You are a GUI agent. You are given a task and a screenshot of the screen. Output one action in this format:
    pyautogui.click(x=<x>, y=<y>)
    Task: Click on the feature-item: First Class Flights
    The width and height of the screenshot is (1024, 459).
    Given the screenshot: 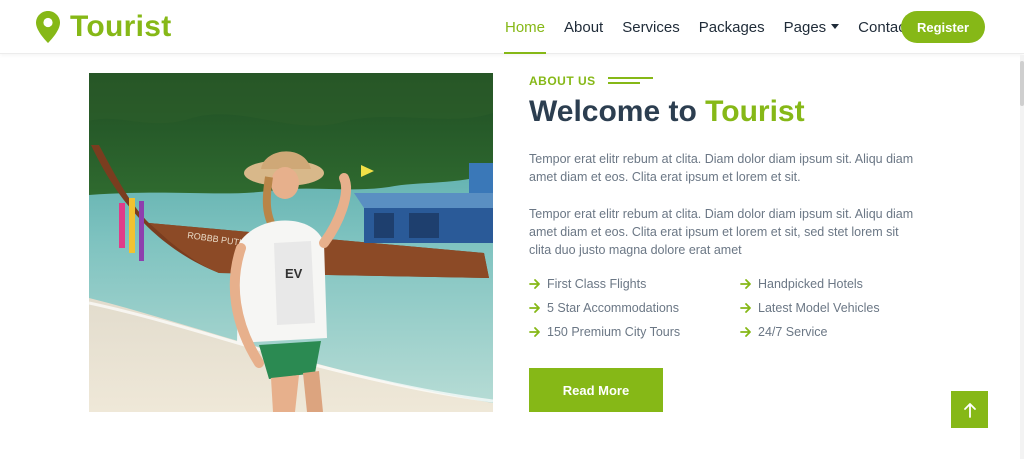 What is the action you would take?
    pyautogui.click(x=587, y=284)
    